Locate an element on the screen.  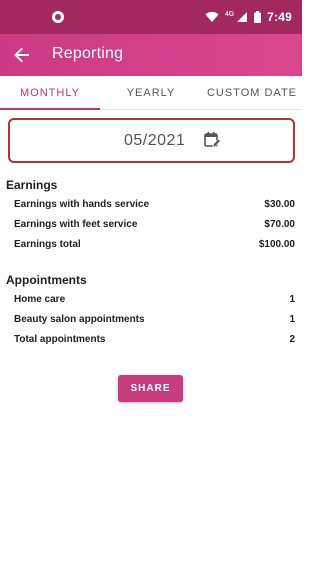
arrow-left-icon is located at coordinates (21, 55).